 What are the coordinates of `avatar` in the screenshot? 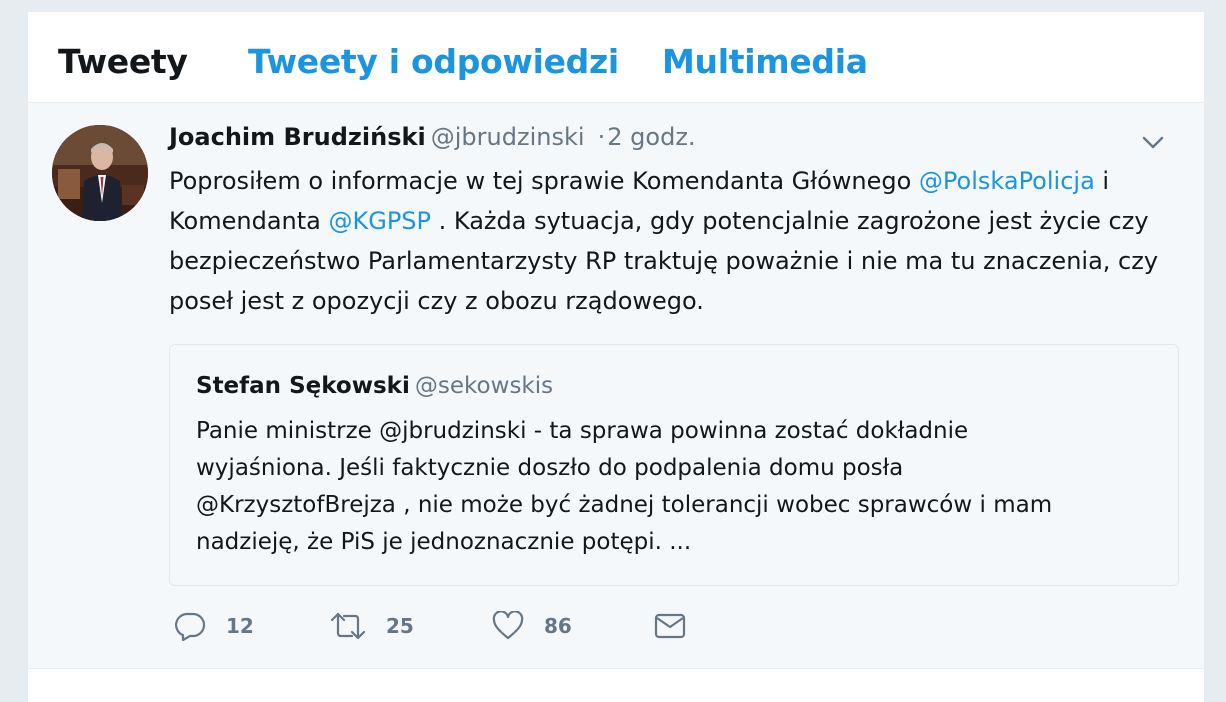 It's located at (100, 173).